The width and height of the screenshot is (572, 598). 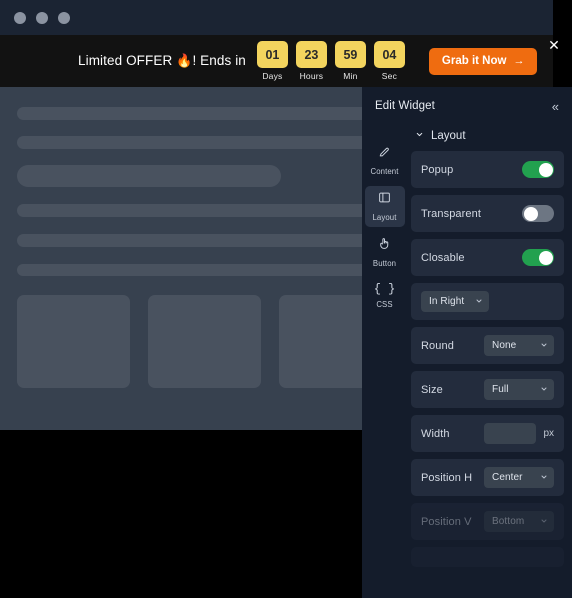 What do you see at coordinates (384, 246) in the screenshot?
I see `cursor-click-icon` at bounding box center [384, 246].